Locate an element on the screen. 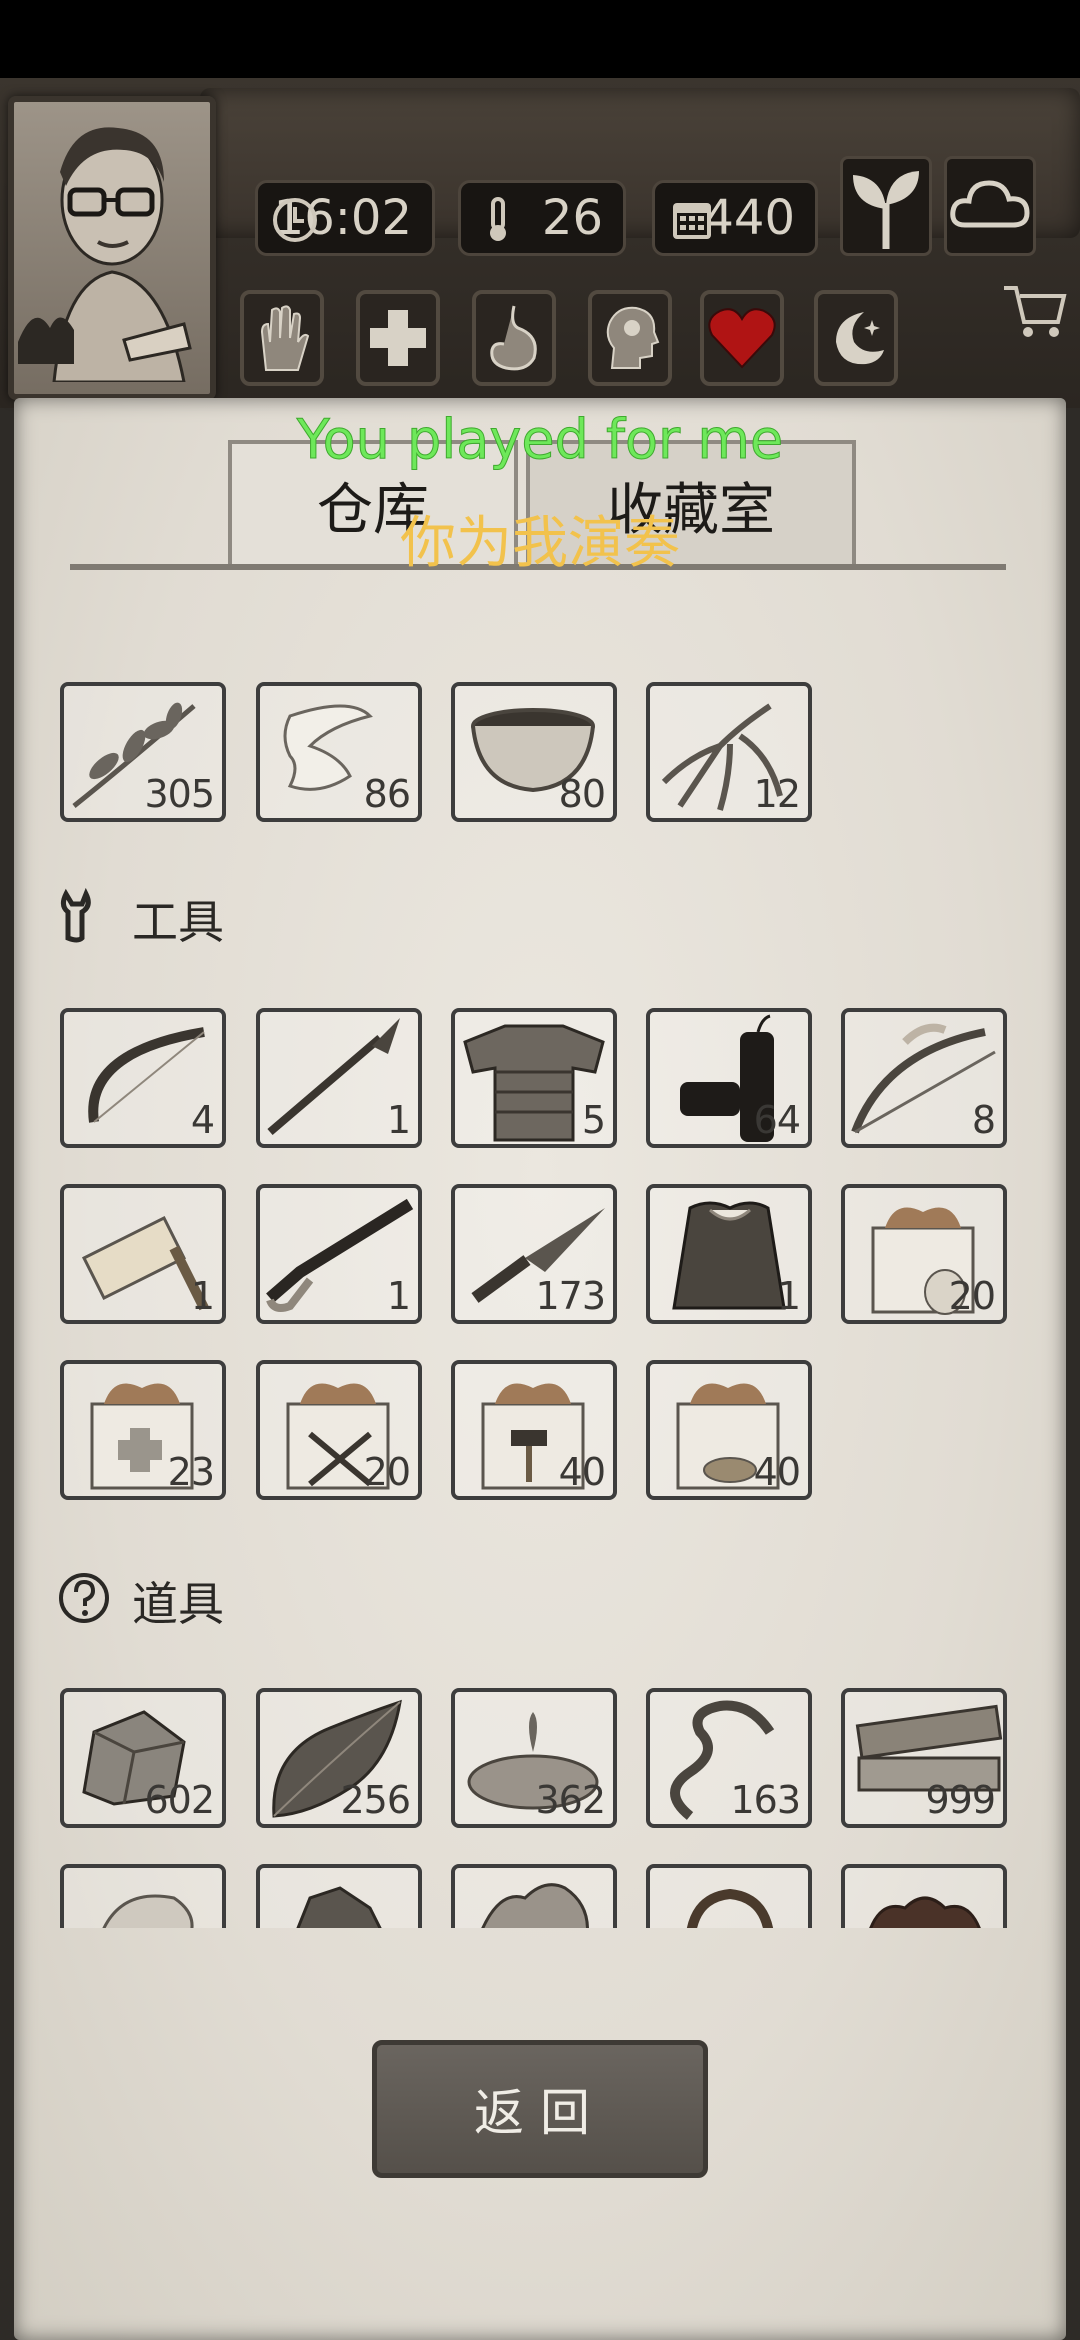 This screenshot has height=2340, width=1080. item-count: 256 is located at coordinates (375, 1800).